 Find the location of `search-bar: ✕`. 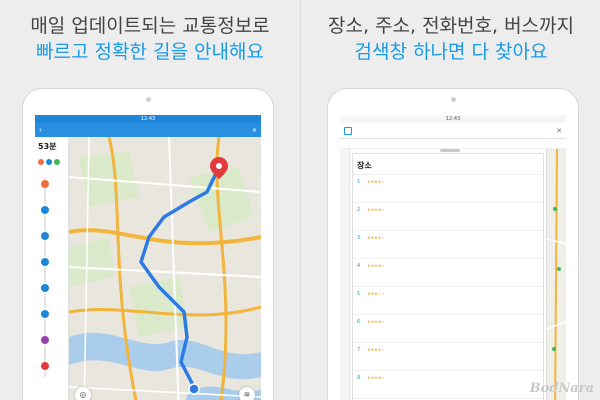

search-bar: ✕ is located at coordinates (453, 131).